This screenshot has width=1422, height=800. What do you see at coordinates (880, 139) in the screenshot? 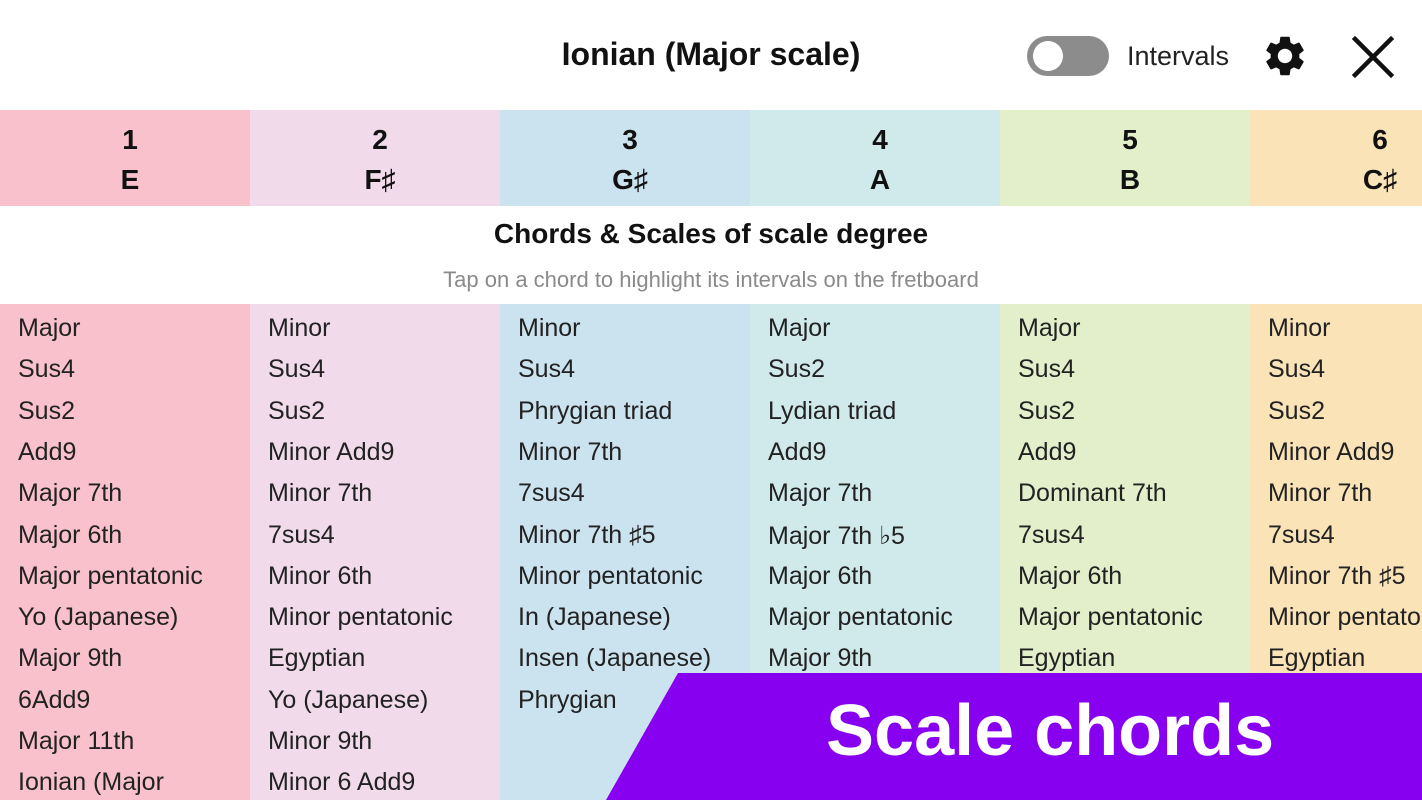
I see `degree-number: 4` at bounding box center [880, 139].